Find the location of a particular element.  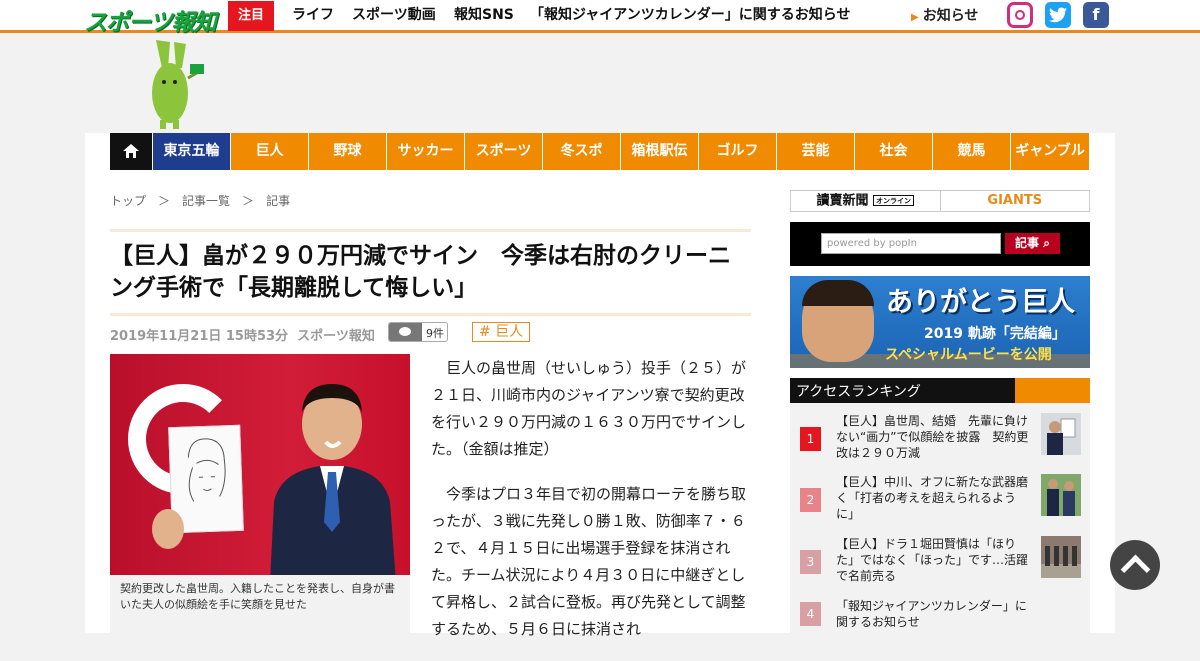

breadcrumb-article-list: 記事一覧 is located at coordinates (206, 201).